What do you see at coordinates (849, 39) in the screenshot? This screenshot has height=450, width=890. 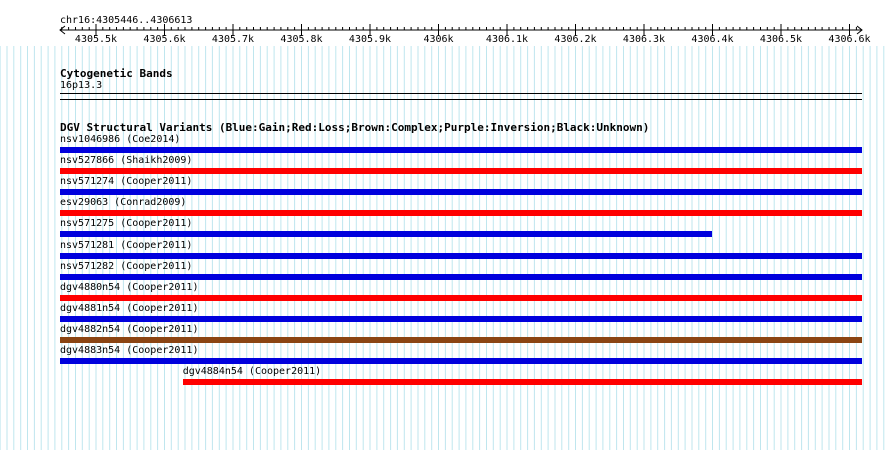 I see `ruler-tick-label: 4306.6k` at bounding box center [849, 39].